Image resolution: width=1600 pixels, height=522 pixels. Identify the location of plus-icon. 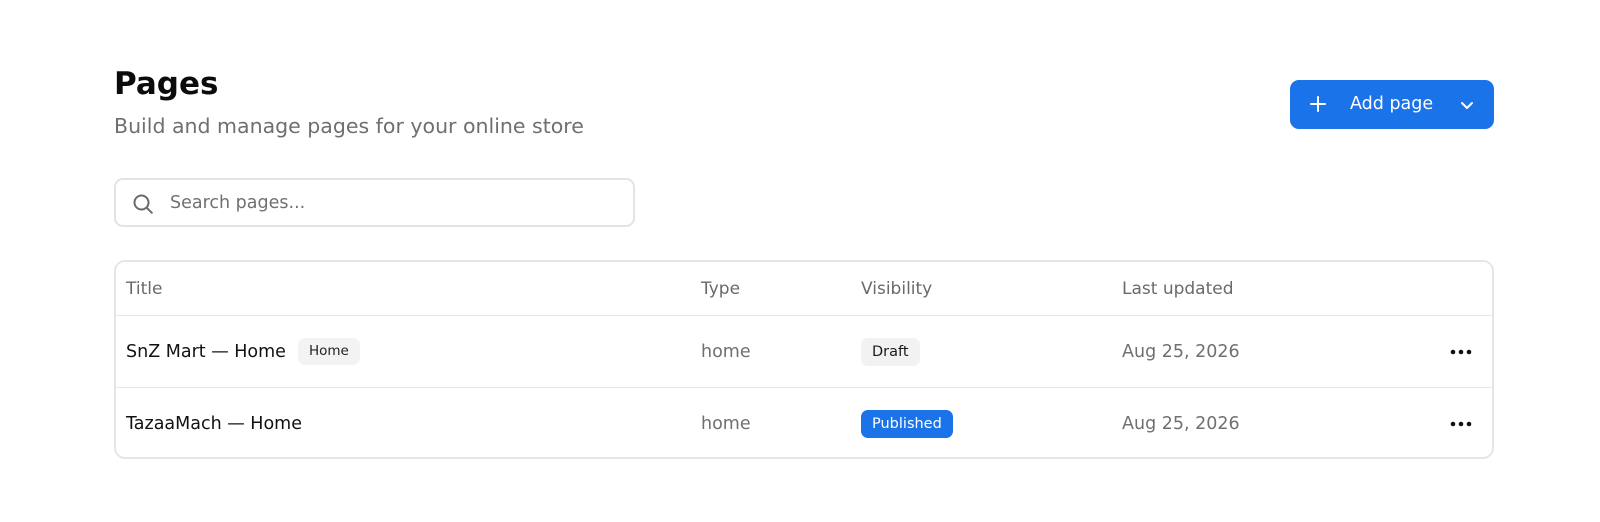
(1318, 104).